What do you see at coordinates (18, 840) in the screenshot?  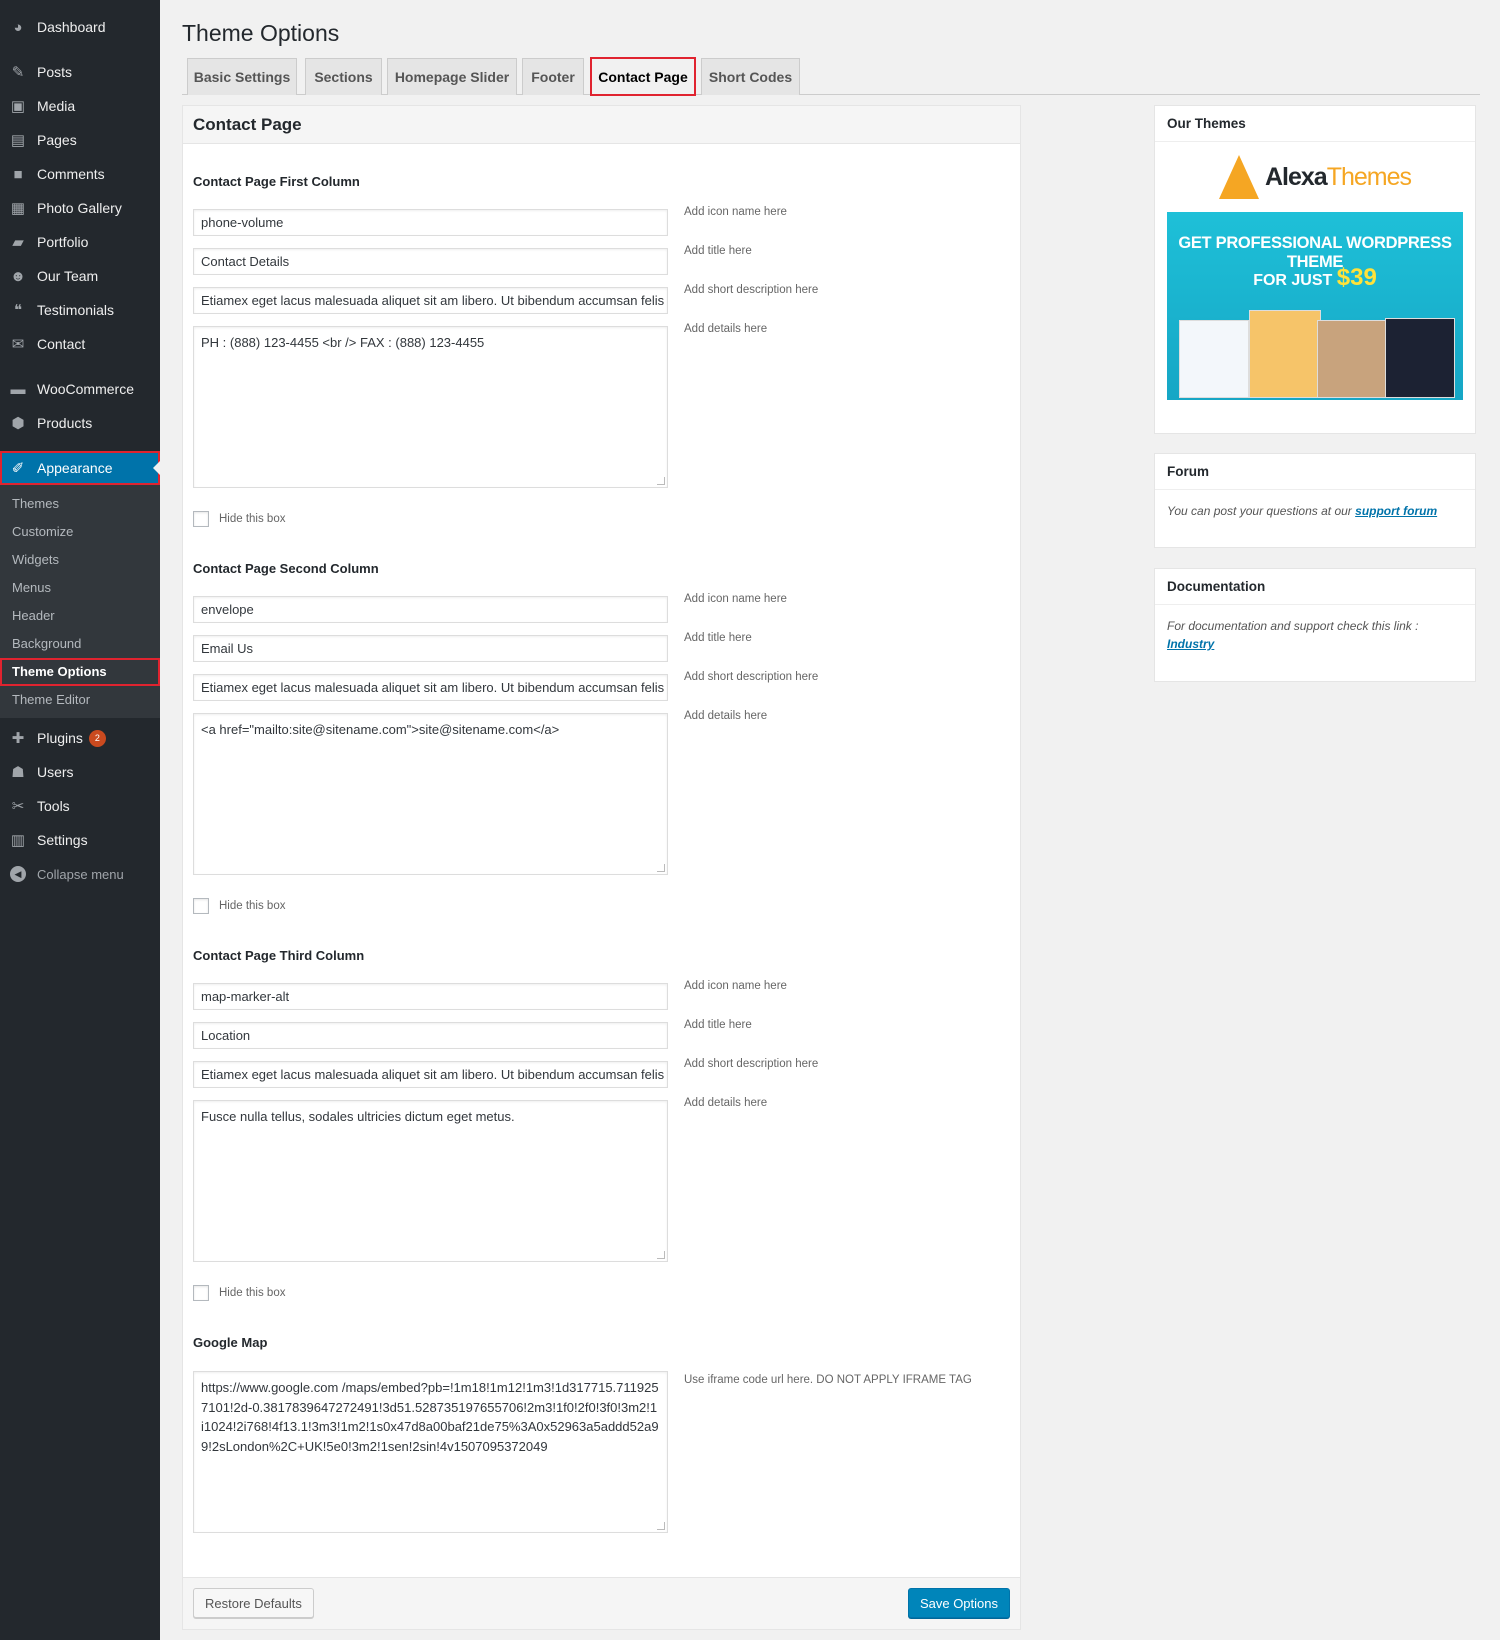 I see `settings-icon: ▥` at bounding box center [18, 840].